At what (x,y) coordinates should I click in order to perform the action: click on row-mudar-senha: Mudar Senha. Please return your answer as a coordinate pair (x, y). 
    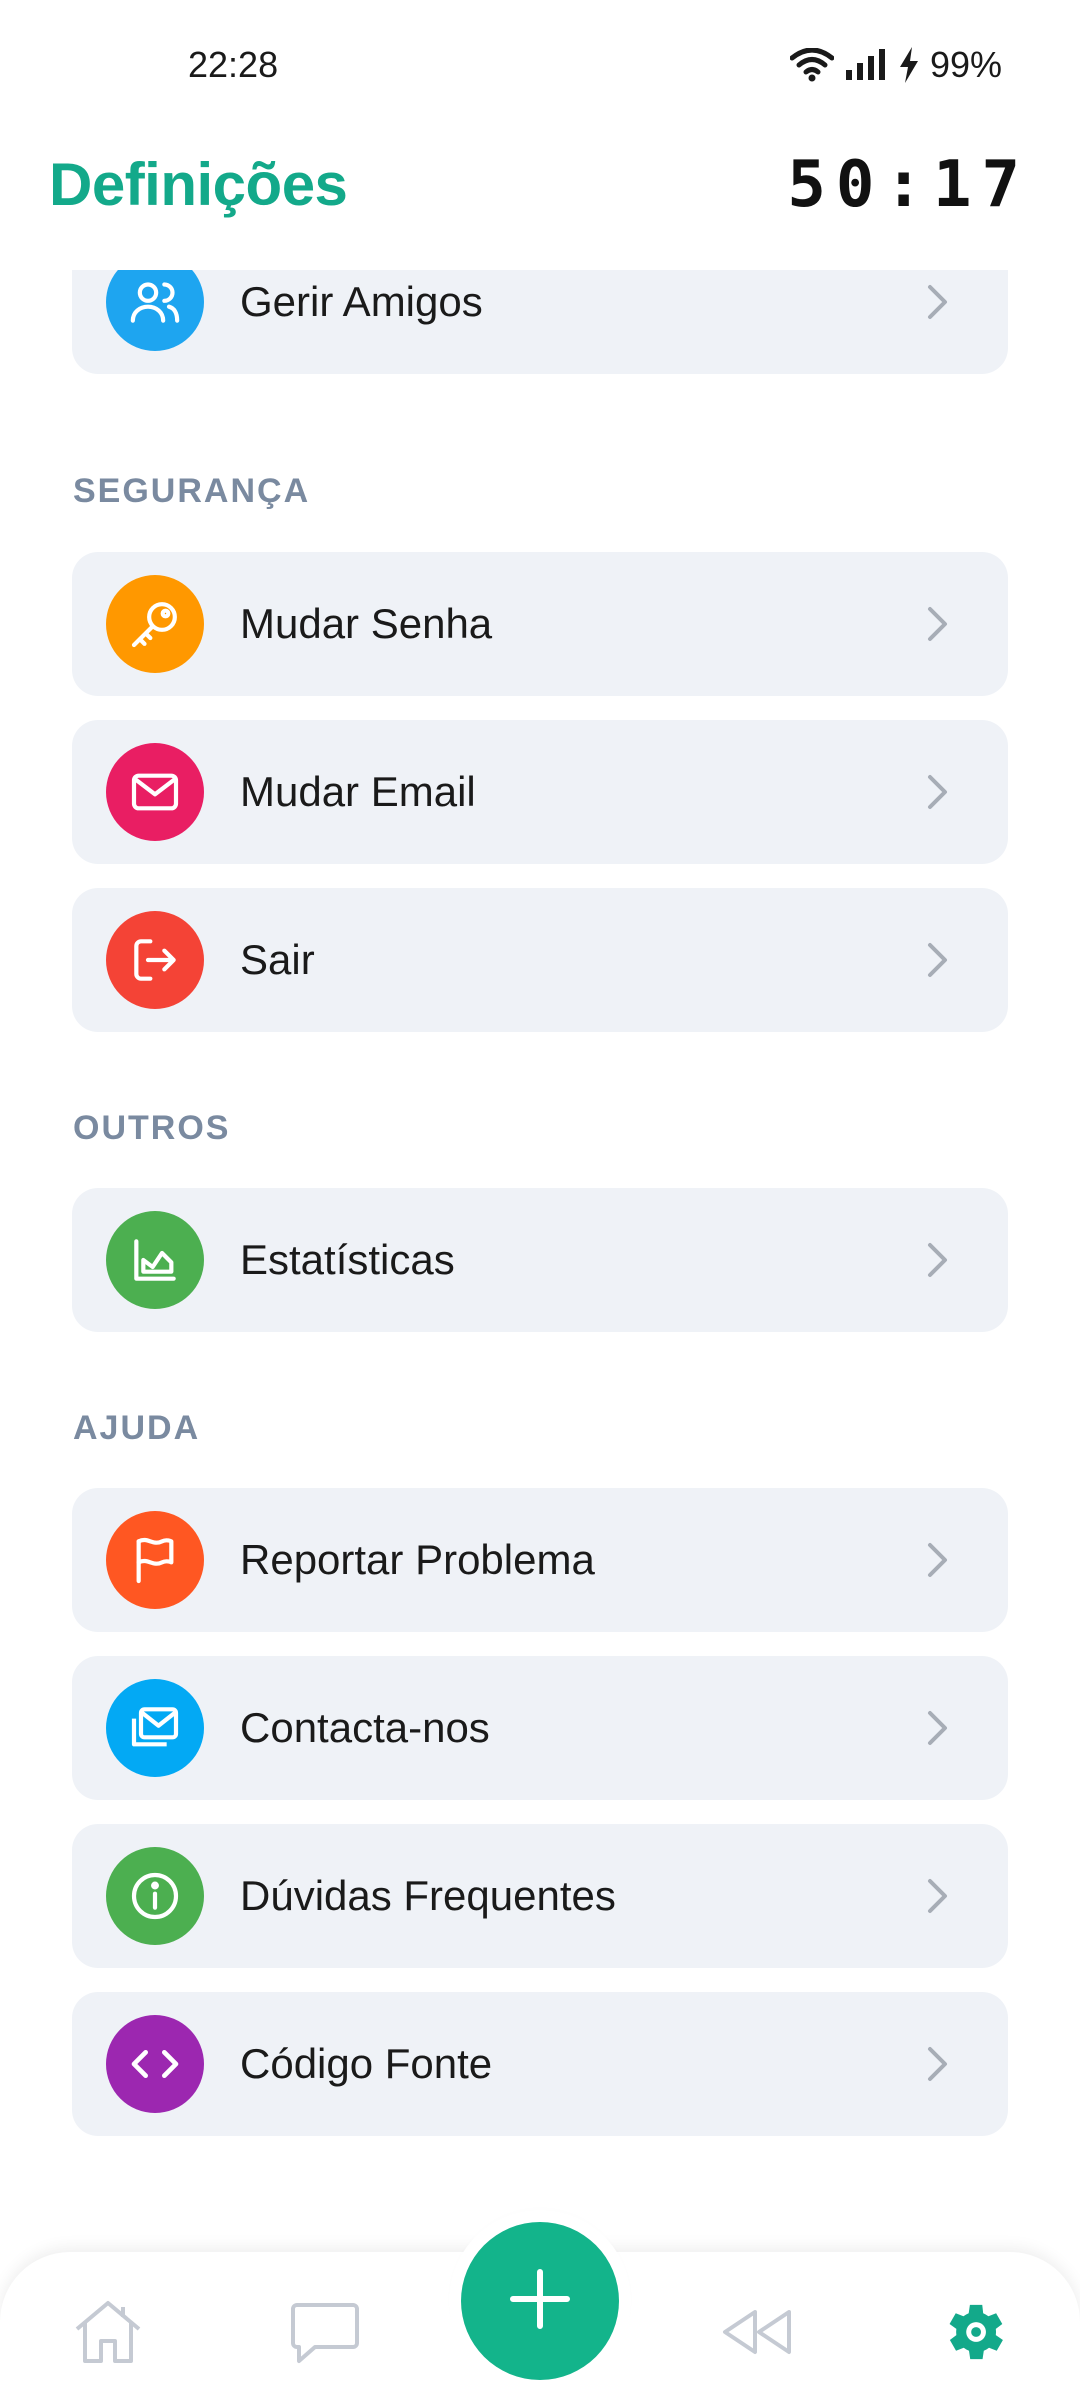
    Looking at the image, I should click on (540, 624).